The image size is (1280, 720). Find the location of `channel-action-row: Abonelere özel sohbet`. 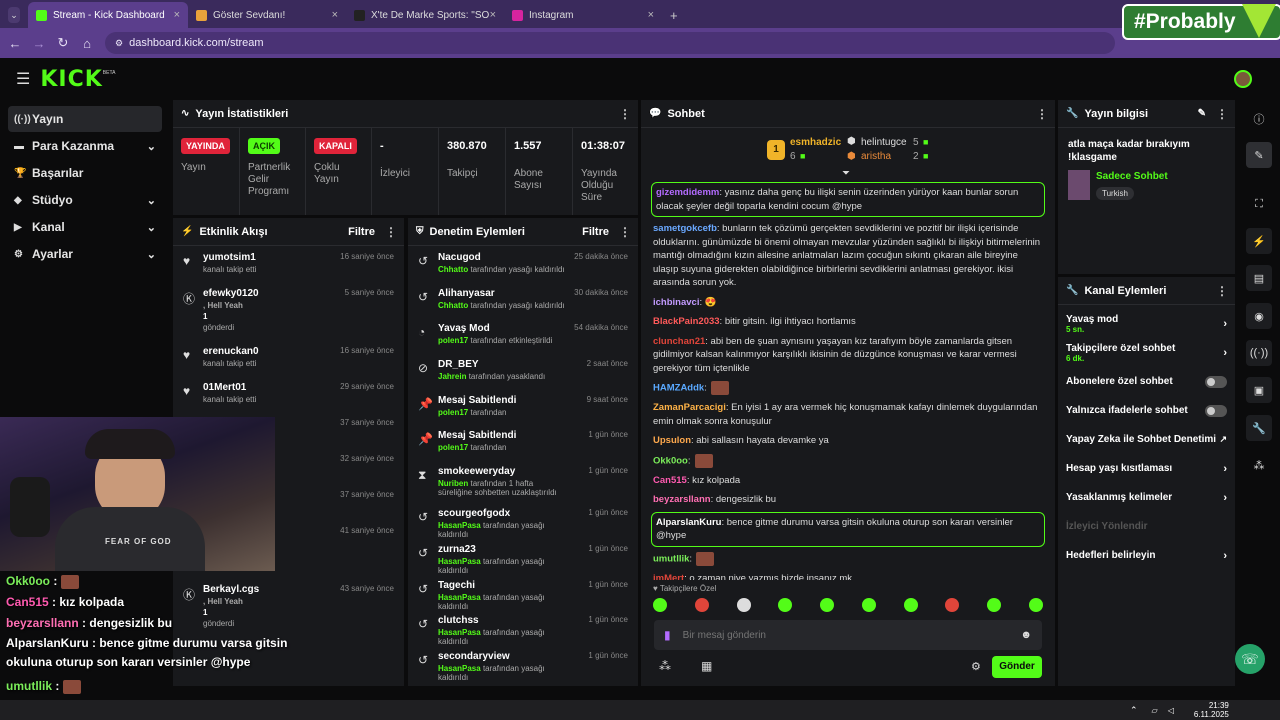

channel-action-row: Abonelere özel sohbet is located at coordinates (1146, 381).